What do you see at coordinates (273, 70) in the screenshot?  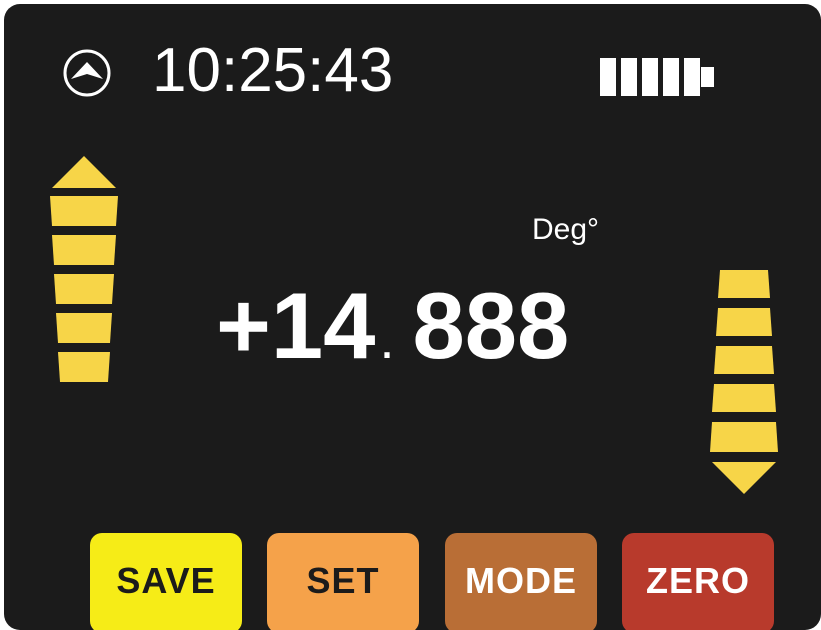 I see `clock-time: 10:25:43` at bounding box center [273, 70].